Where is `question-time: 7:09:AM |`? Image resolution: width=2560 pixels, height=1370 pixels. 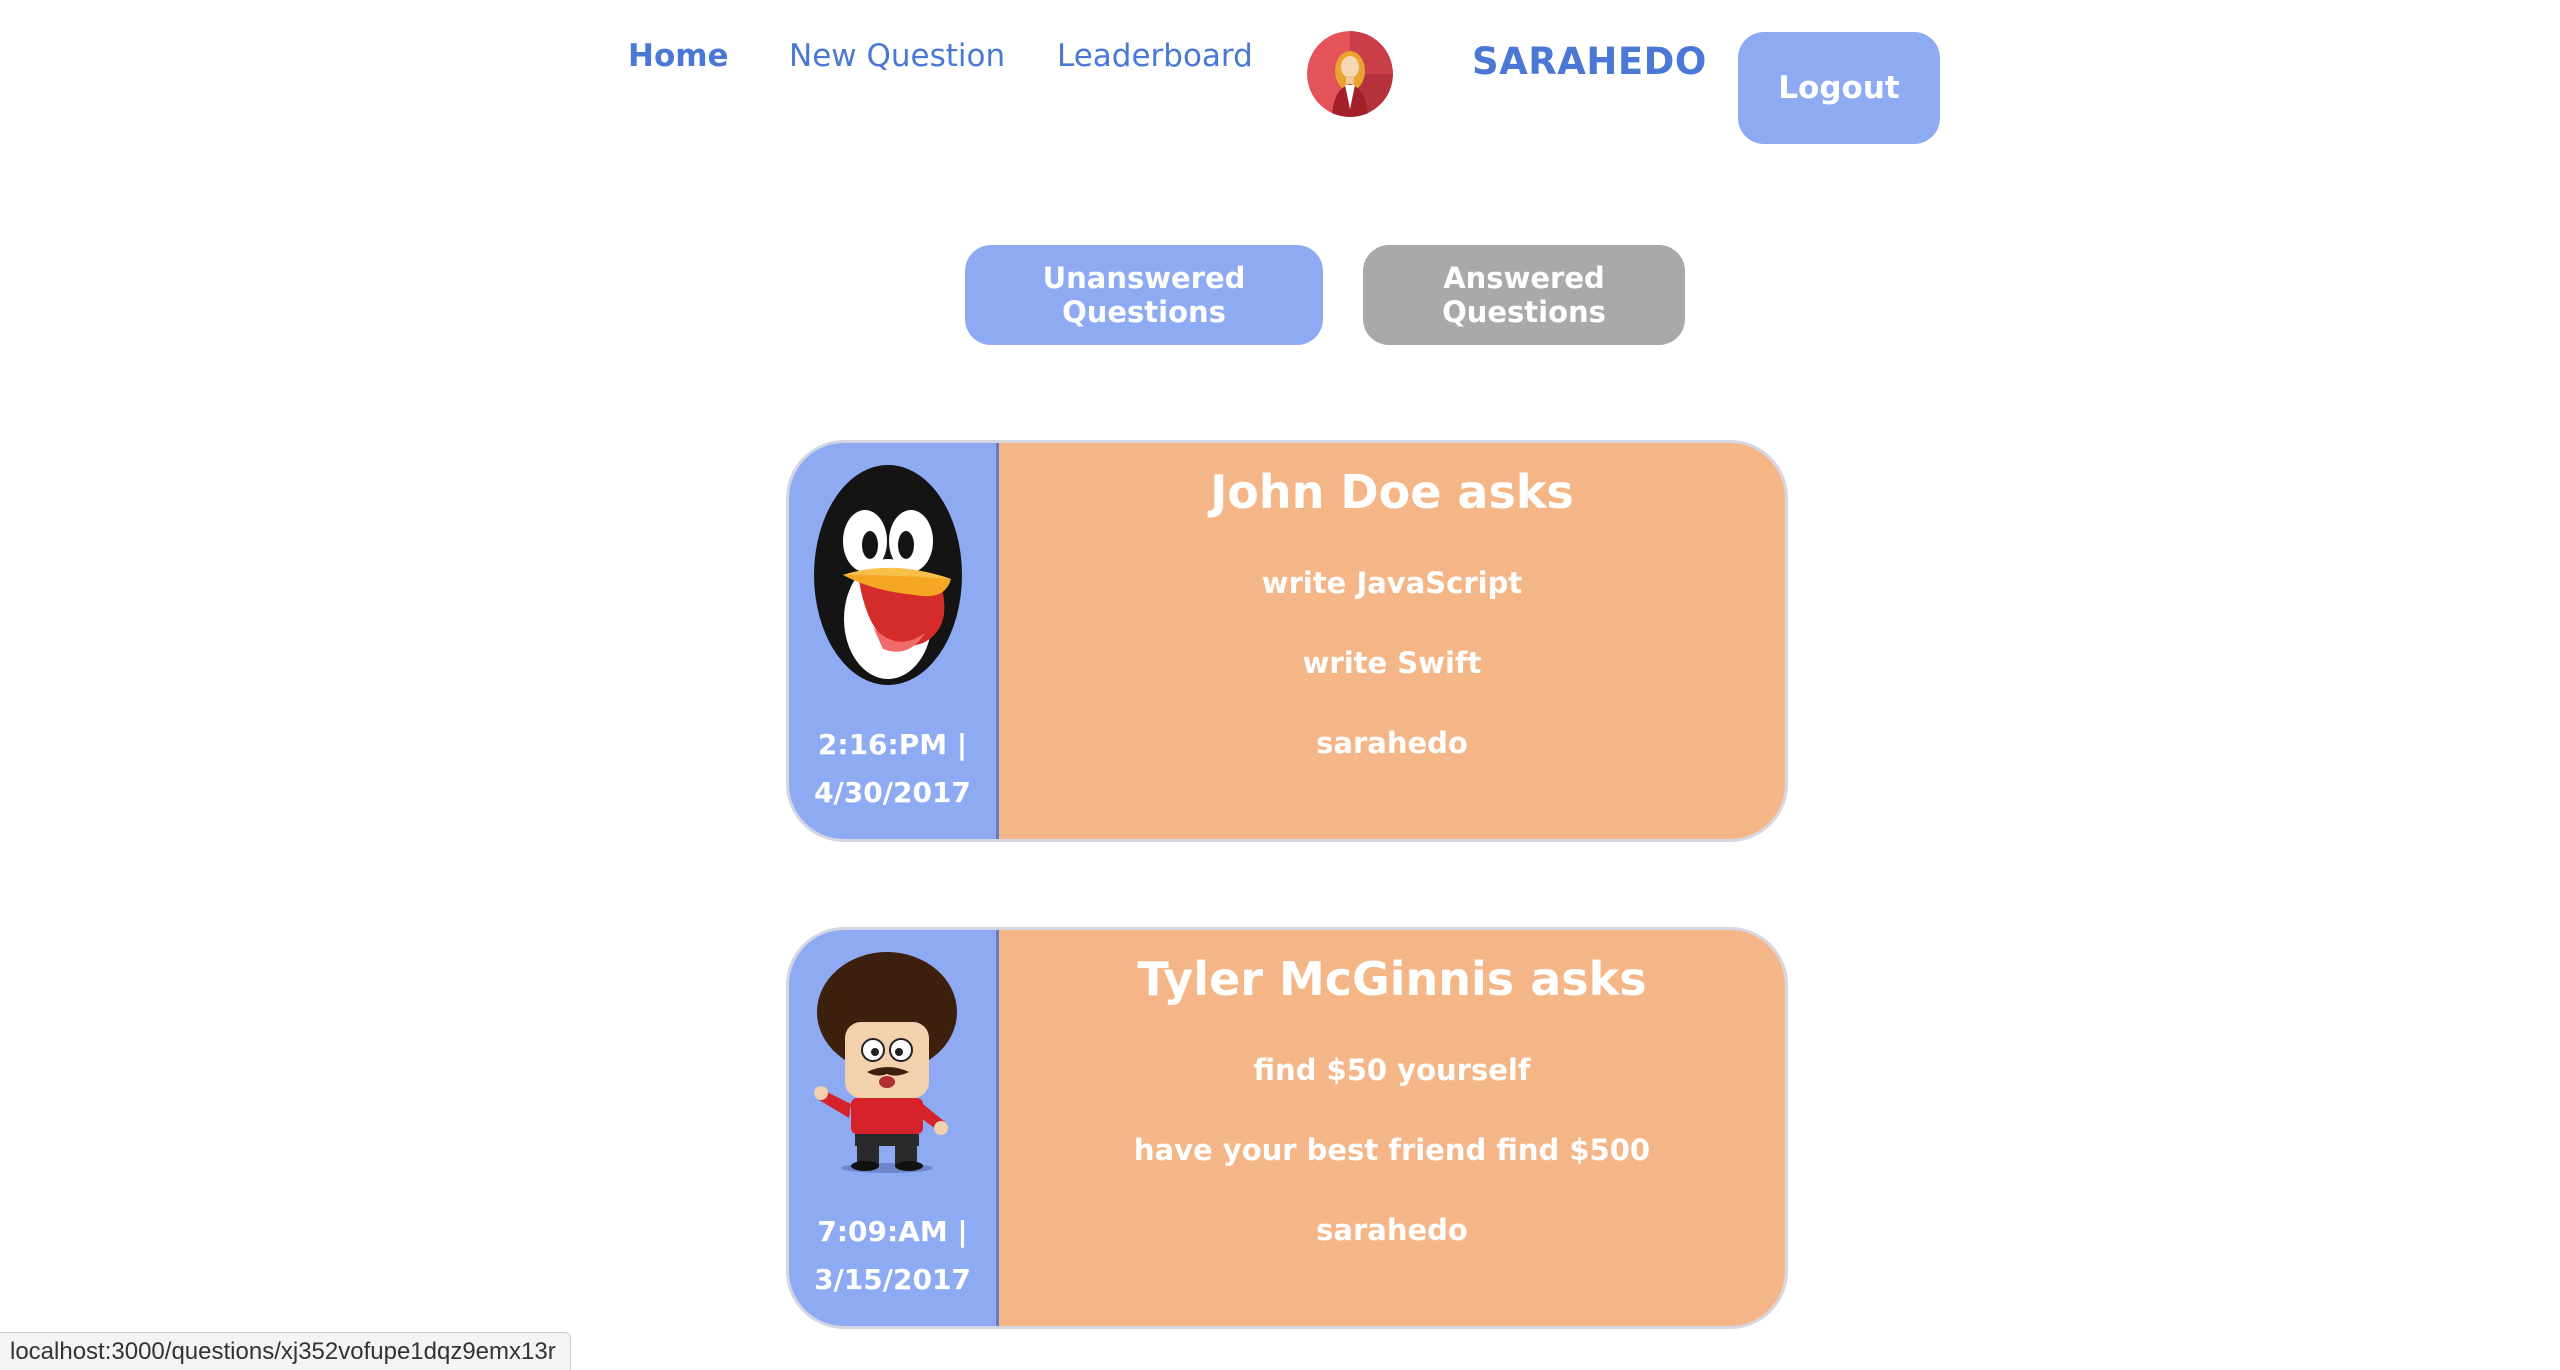
question-time: 7:09:AM | is located at coordinates (892, 1231).